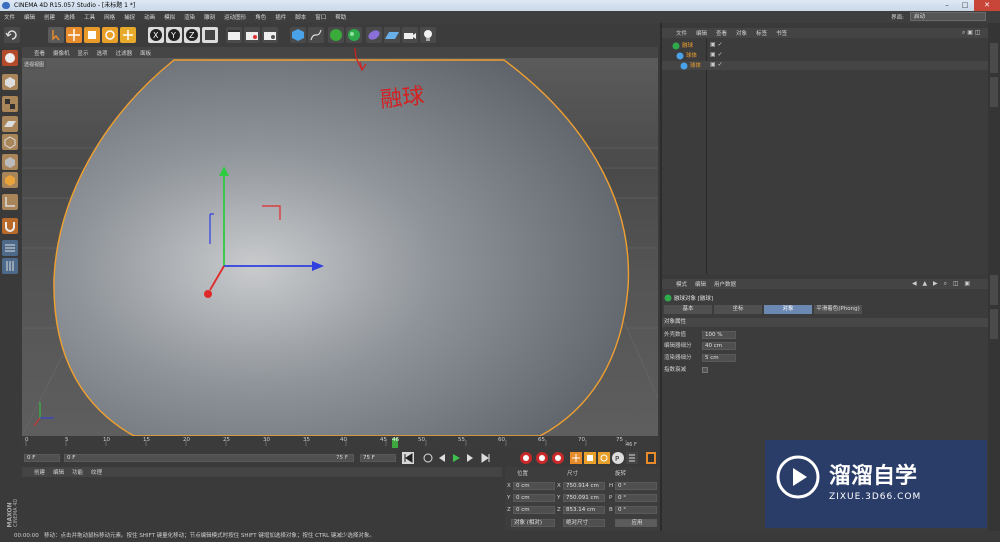 The width and height of the screenshot is (1000, 542). Describe the element at coordinates (378, 458) in the screenshot. I see `end-frame-field: 75 F` at that location.